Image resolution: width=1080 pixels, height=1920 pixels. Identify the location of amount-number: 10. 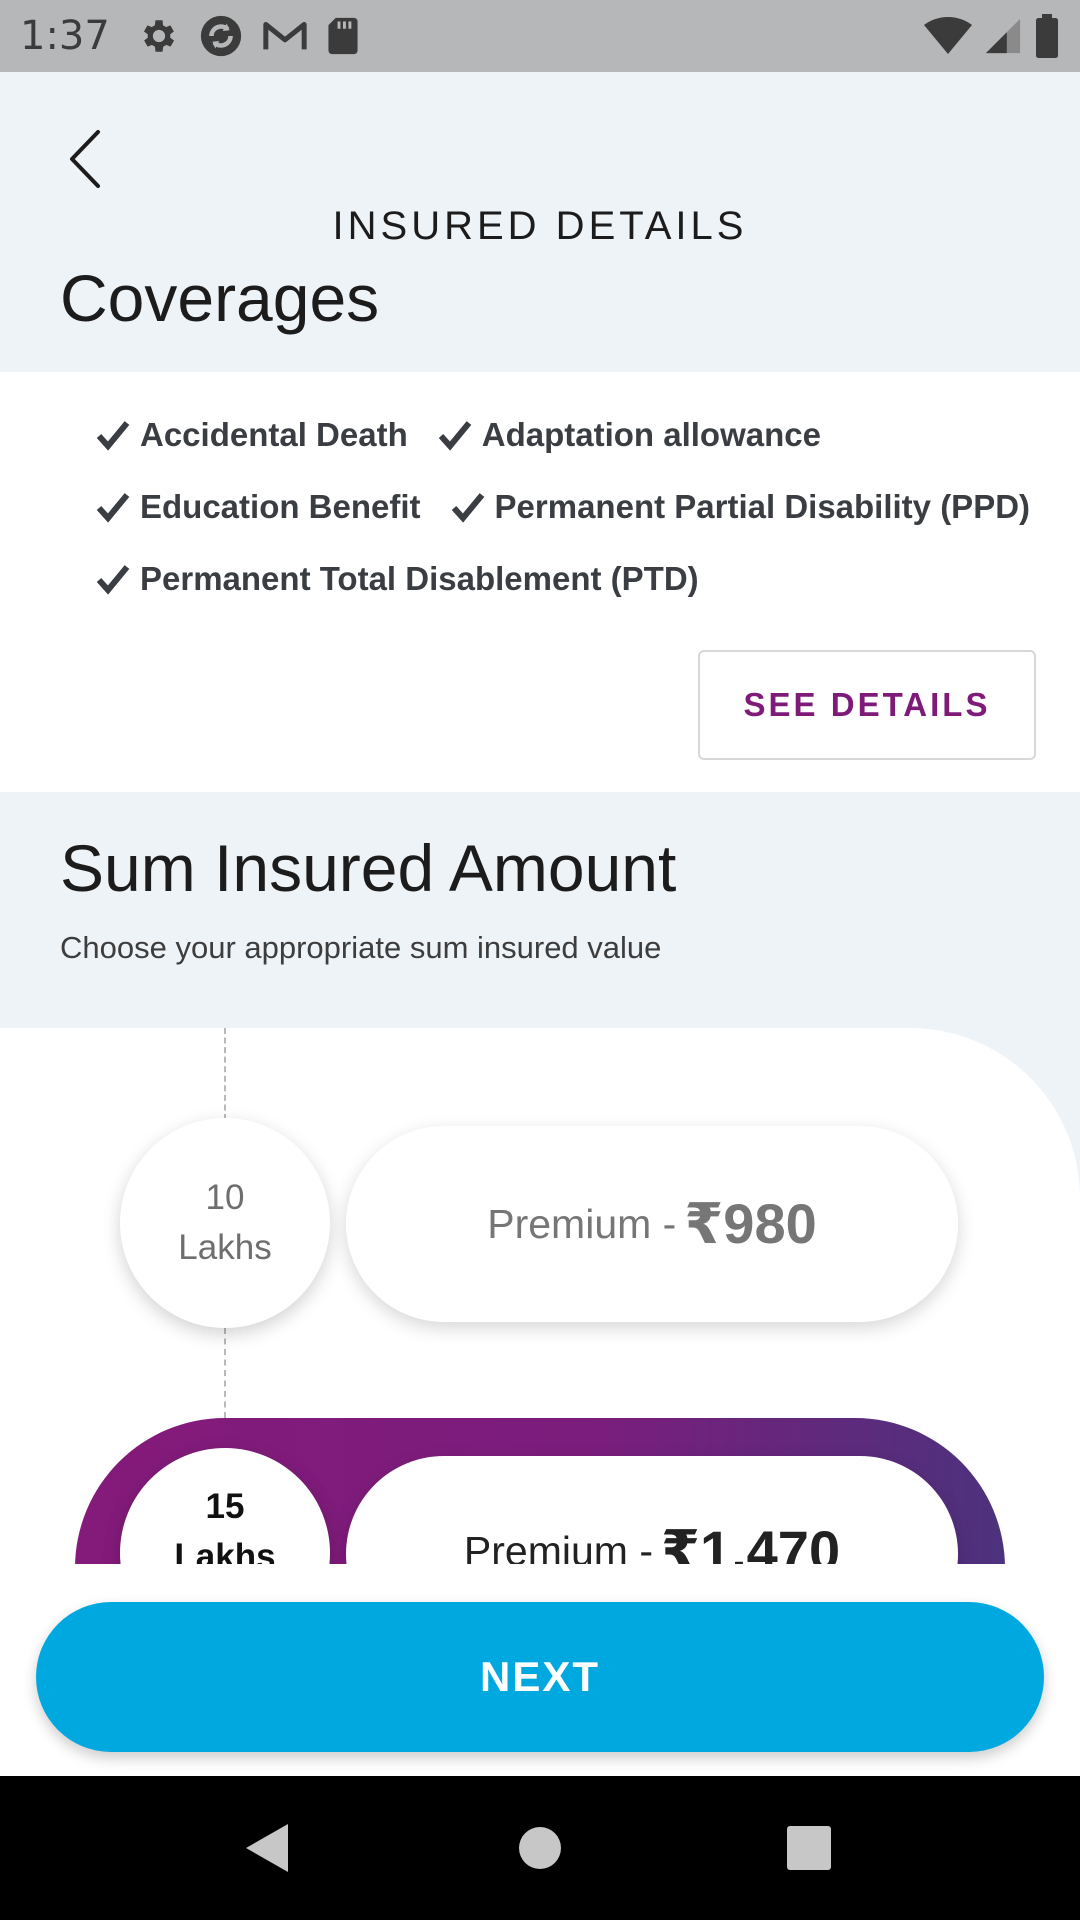
(225, 1197).